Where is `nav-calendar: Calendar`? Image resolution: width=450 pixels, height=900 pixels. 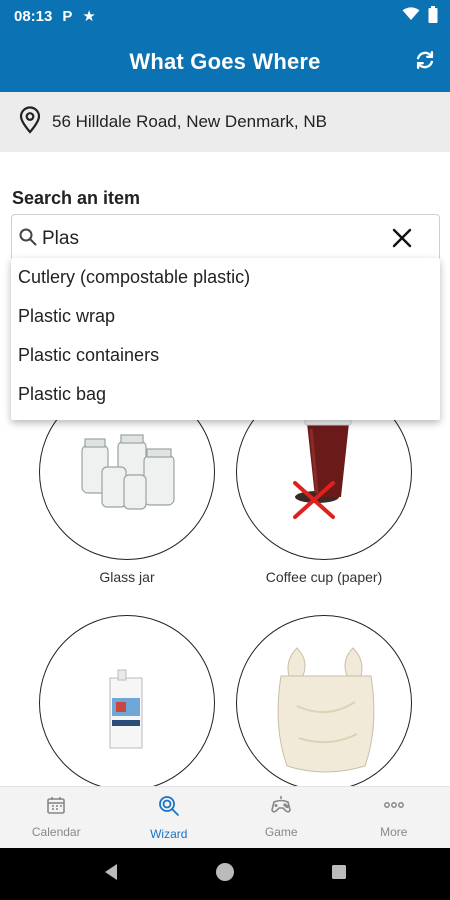
nav-calendar: Calendar is located at coordinates (56, 817).